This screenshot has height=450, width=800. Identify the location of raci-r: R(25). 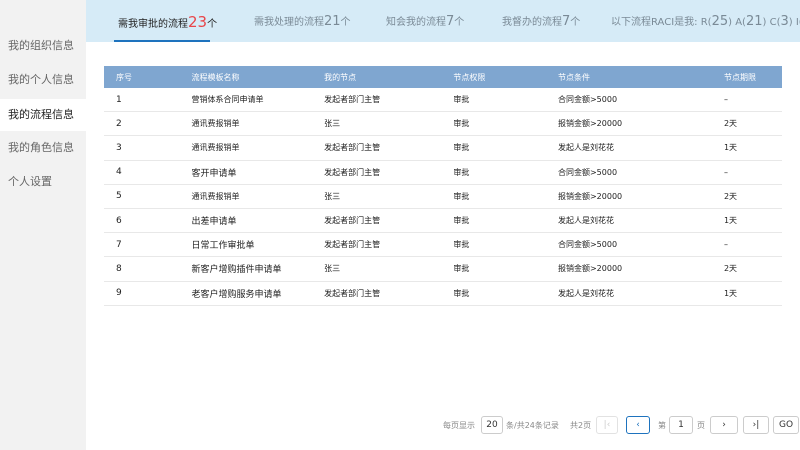
(716, 21).